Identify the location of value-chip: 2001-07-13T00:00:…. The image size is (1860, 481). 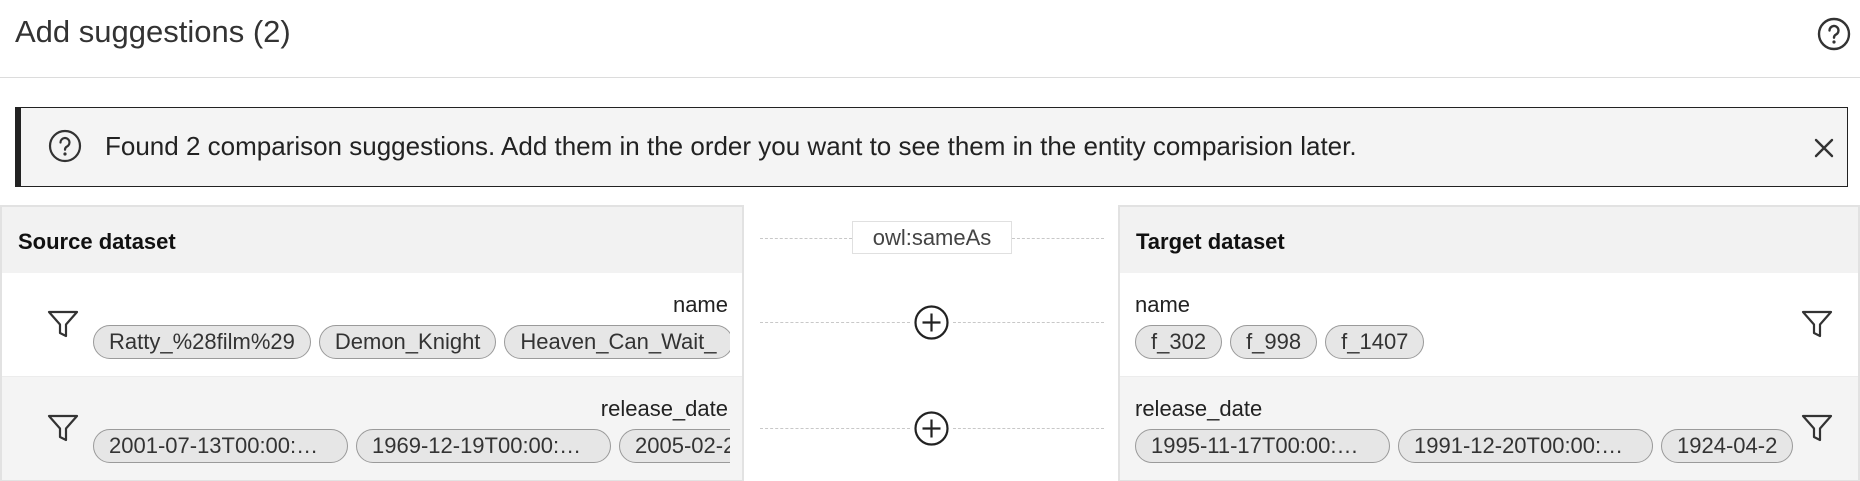
(220, 446).